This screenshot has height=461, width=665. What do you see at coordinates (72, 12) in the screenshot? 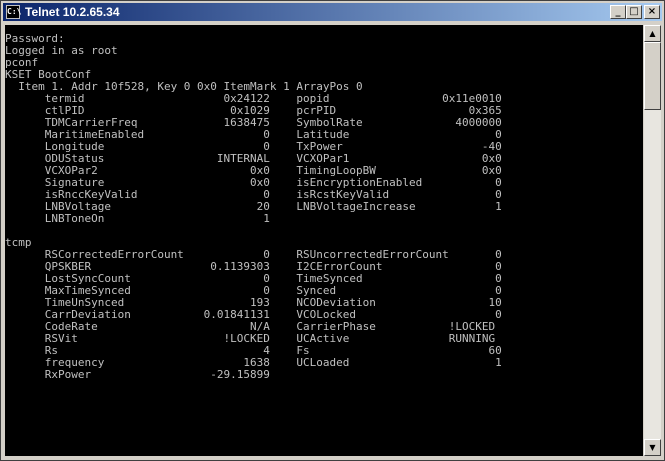
I see `window-title: Telnet 10.2.65.34` at bounding box center [72, 12].